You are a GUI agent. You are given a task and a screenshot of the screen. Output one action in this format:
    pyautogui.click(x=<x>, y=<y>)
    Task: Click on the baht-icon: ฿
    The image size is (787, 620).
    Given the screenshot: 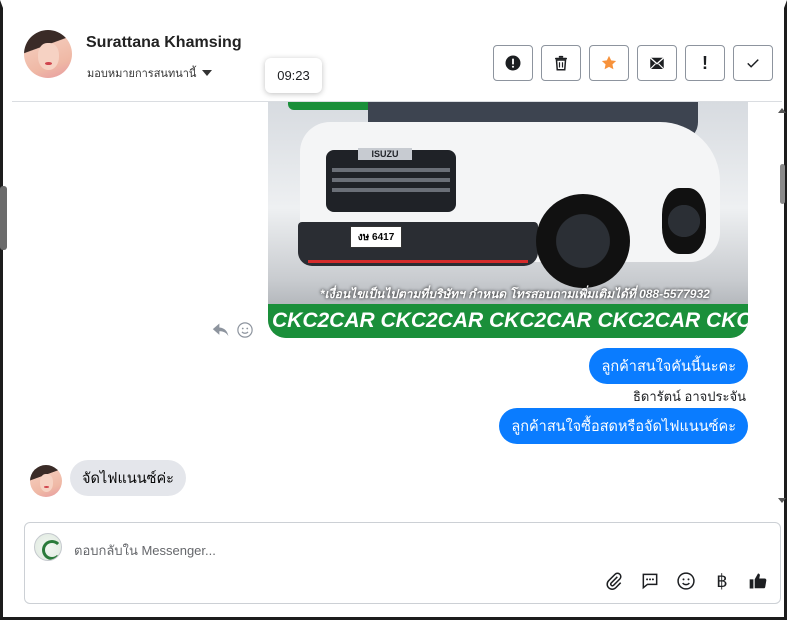 What is the action you would take?
    pyautogui.click(x=722, y=580)
    